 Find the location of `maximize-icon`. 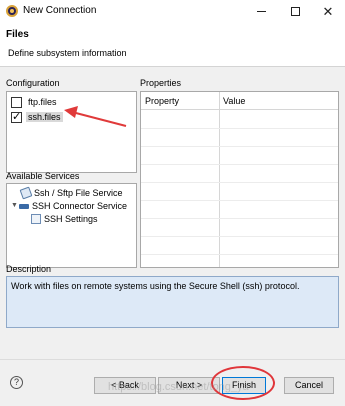

maximize-icon is located at coordinates (295, 11).